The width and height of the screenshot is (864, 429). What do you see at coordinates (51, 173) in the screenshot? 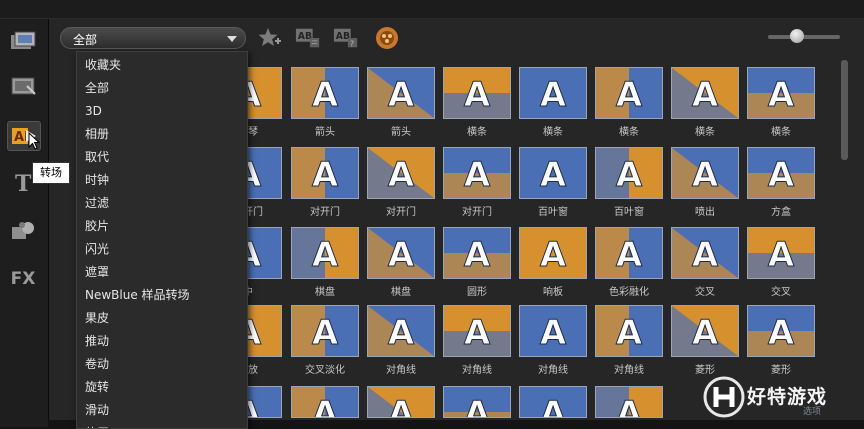
I see `transition-tooltip: 转场` at bounding box center [51, 173].